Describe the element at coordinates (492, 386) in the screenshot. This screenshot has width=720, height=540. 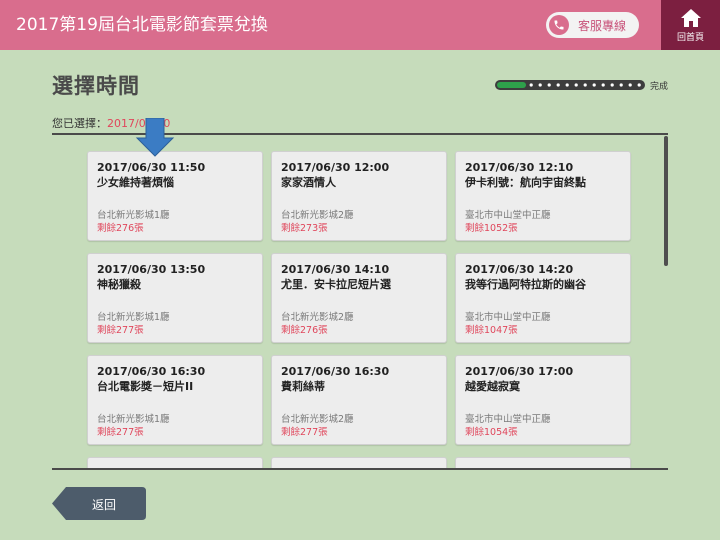
I see `showtime-title: 越愛越寂寞` at that location.